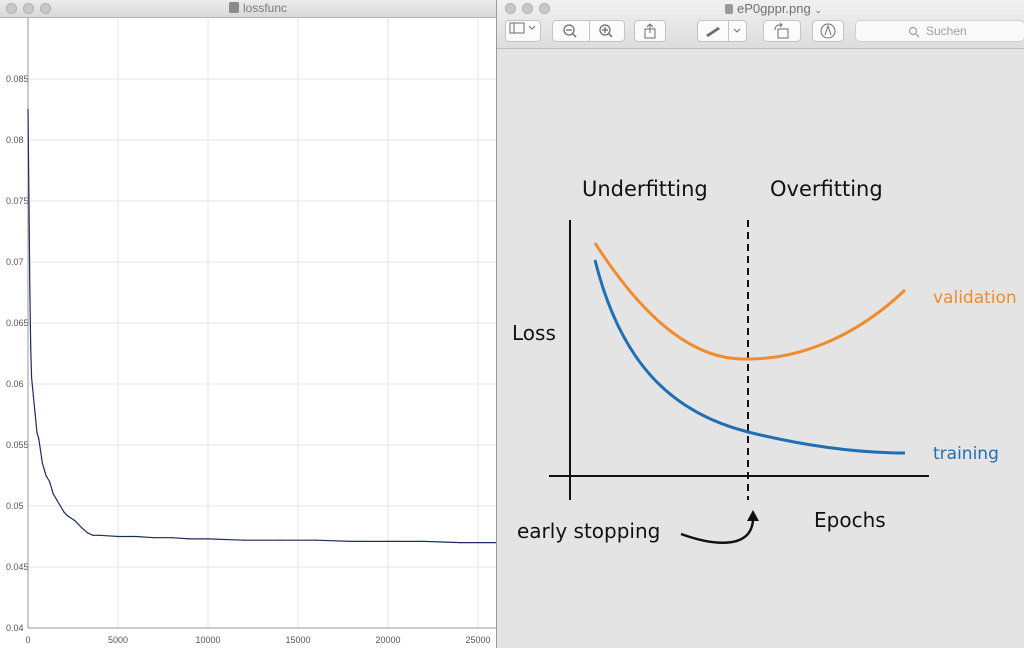  I want to click on search-placeholder: Suchen, so click(946, 31).